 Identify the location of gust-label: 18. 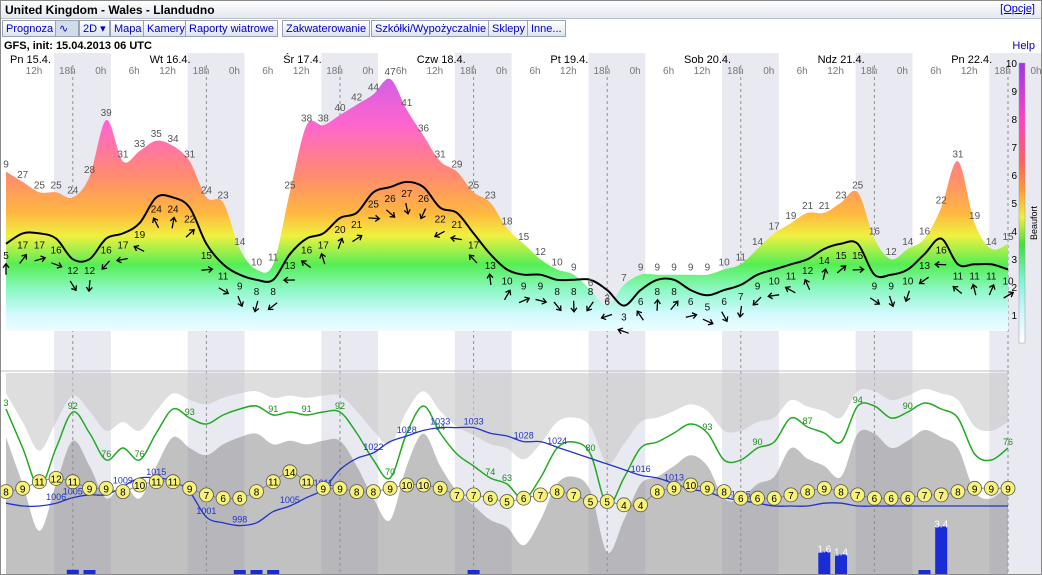
(507, 221).